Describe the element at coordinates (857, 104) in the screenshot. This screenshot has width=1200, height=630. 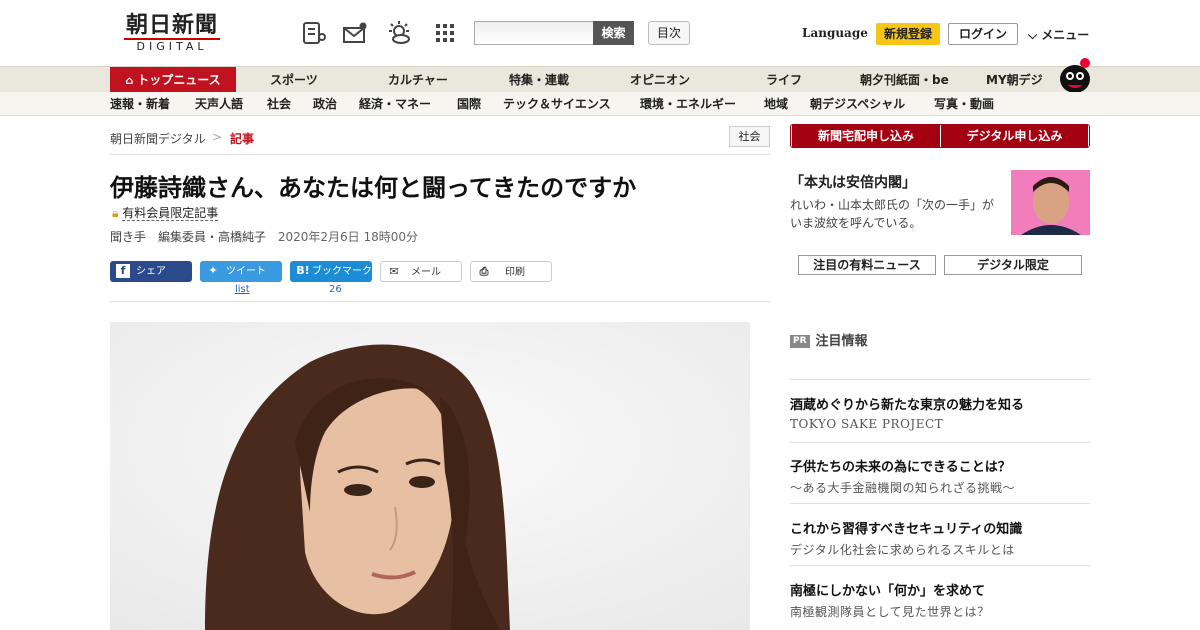
I see `nav2-special: 朝デジスペシャル` at that location.